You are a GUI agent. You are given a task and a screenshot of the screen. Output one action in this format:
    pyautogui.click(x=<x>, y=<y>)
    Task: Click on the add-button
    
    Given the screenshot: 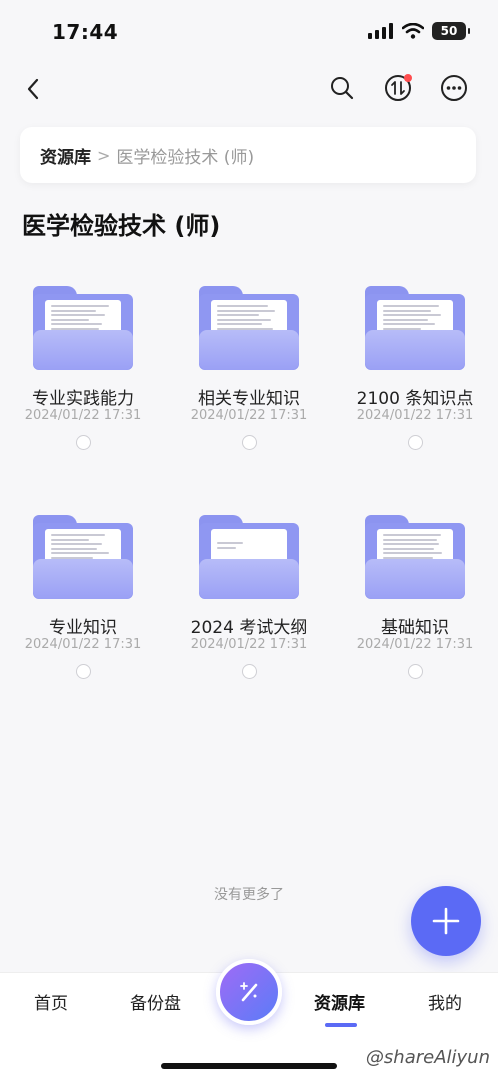 What is the action you would take?
    pyautogui.click(x=446, y=921)
    